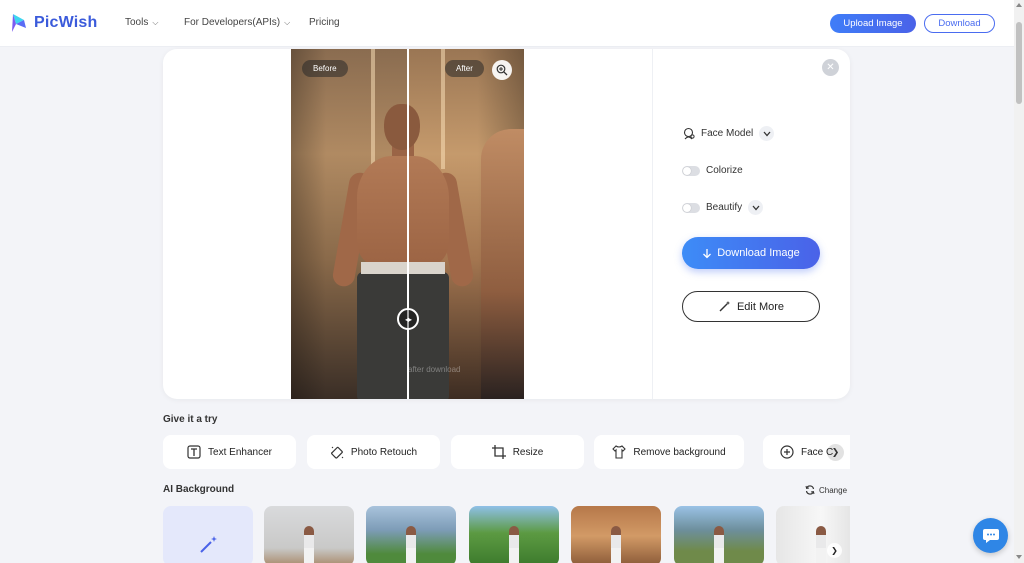  I want to click on tool-text-enhancer: Text Enhancer, so click(229, 452).